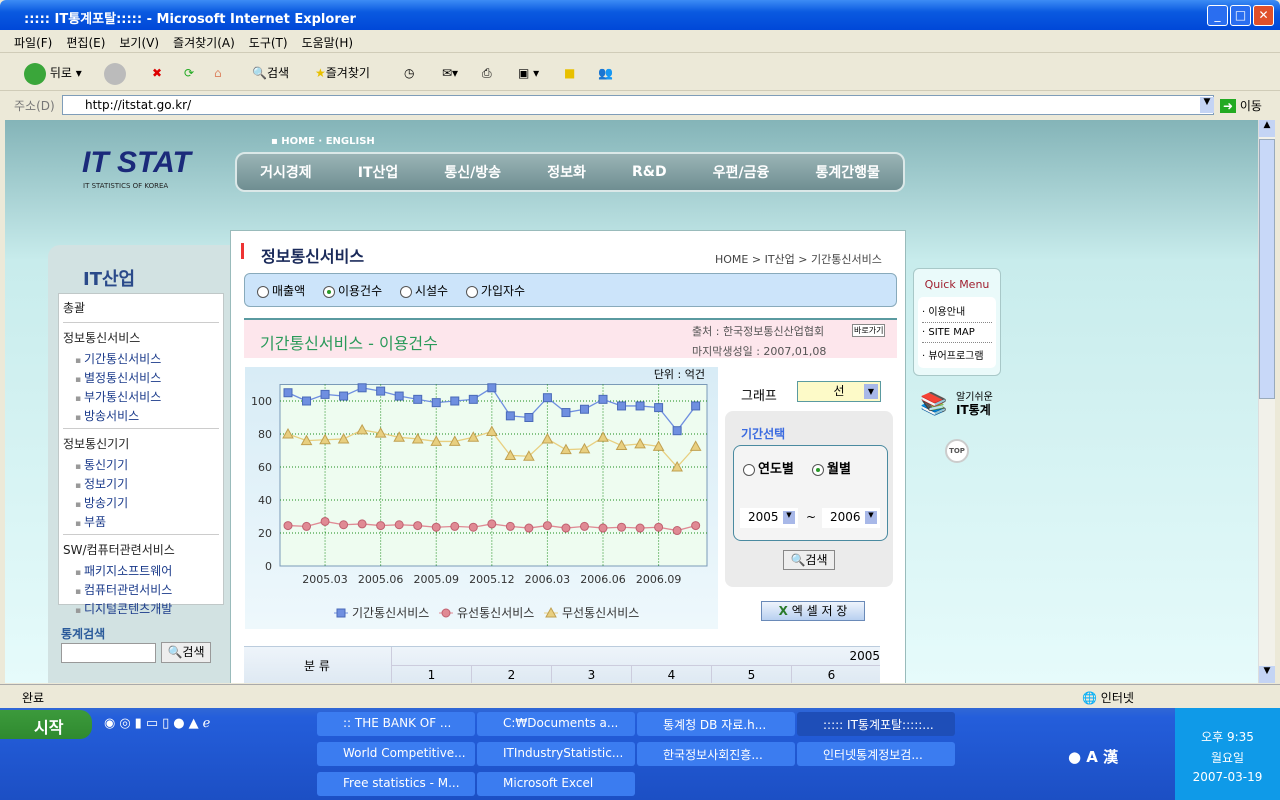 This screenshot has width=1280, height=800. What do you see at coordinates (325, 579) in the screenshot?
I see `x-tick-label: 2005.03` at bounding box center [325, 579].